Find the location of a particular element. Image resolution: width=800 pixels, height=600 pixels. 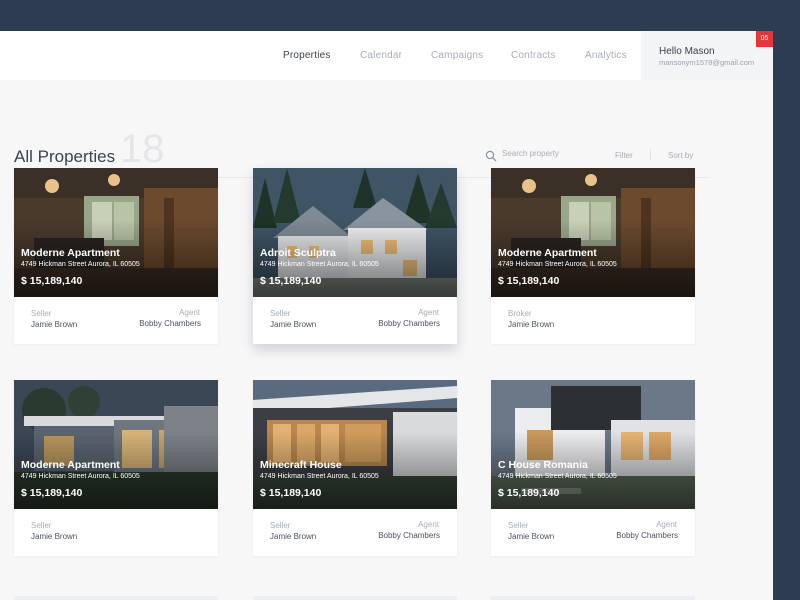

user-menu: Hello Mason mansonym1578@gmail.com is located at coordinates (707, 55).